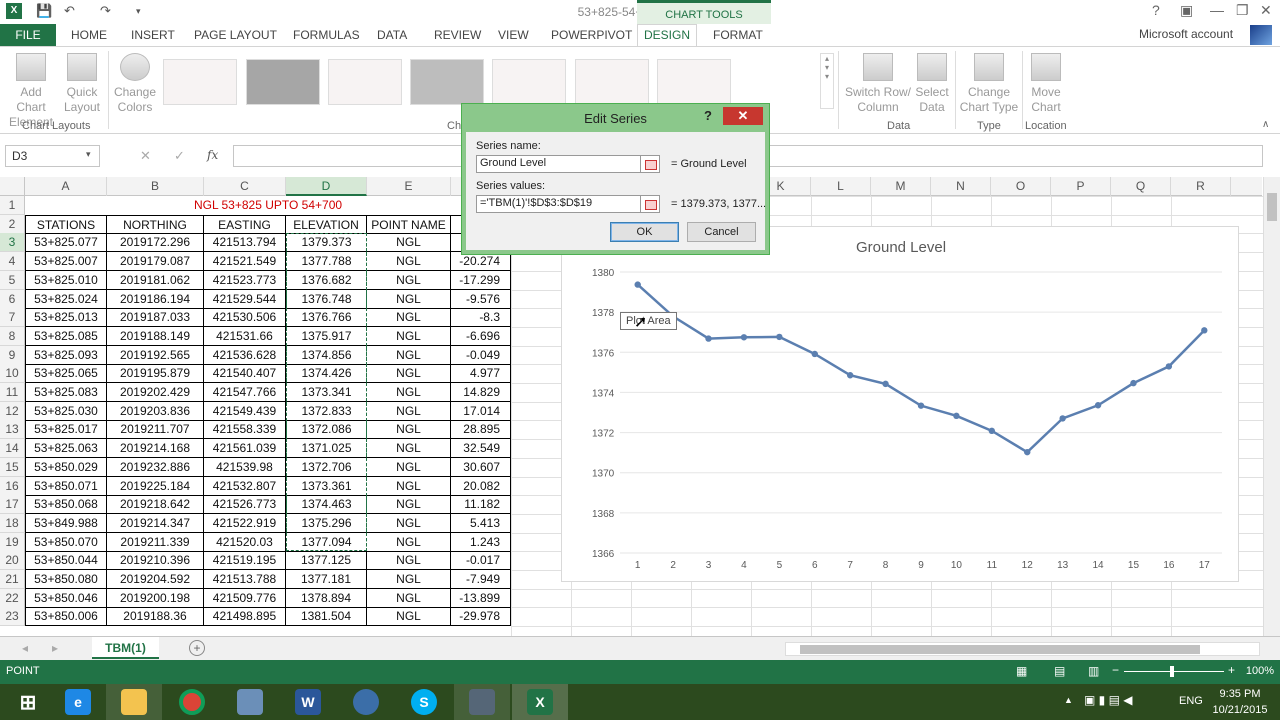 This screenshot has width=1280, height=720. I want to click on table-cell: 2019211.339, so click(155, 542).